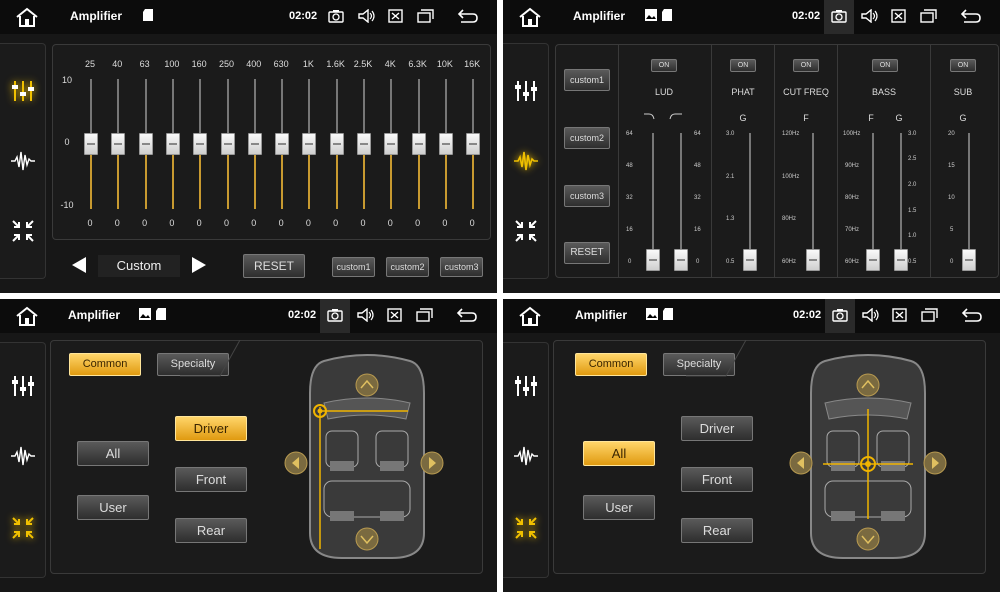  Describe the element at coordinates (407, 267) in the screenshot. I see `eq-custom2-button: custom2` at that location.